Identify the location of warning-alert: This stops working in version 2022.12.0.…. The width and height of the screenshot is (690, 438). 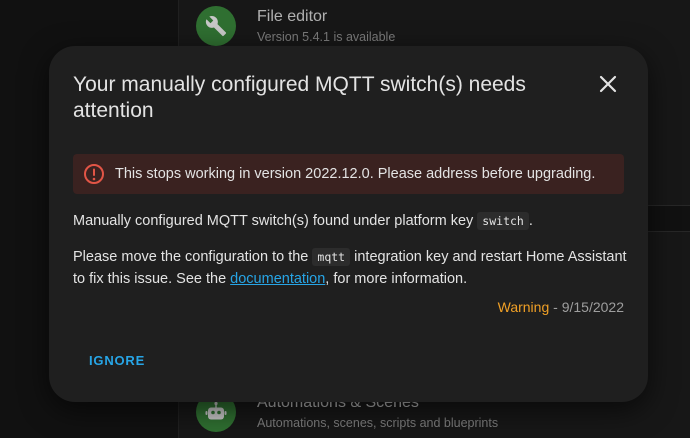
(348, 174).